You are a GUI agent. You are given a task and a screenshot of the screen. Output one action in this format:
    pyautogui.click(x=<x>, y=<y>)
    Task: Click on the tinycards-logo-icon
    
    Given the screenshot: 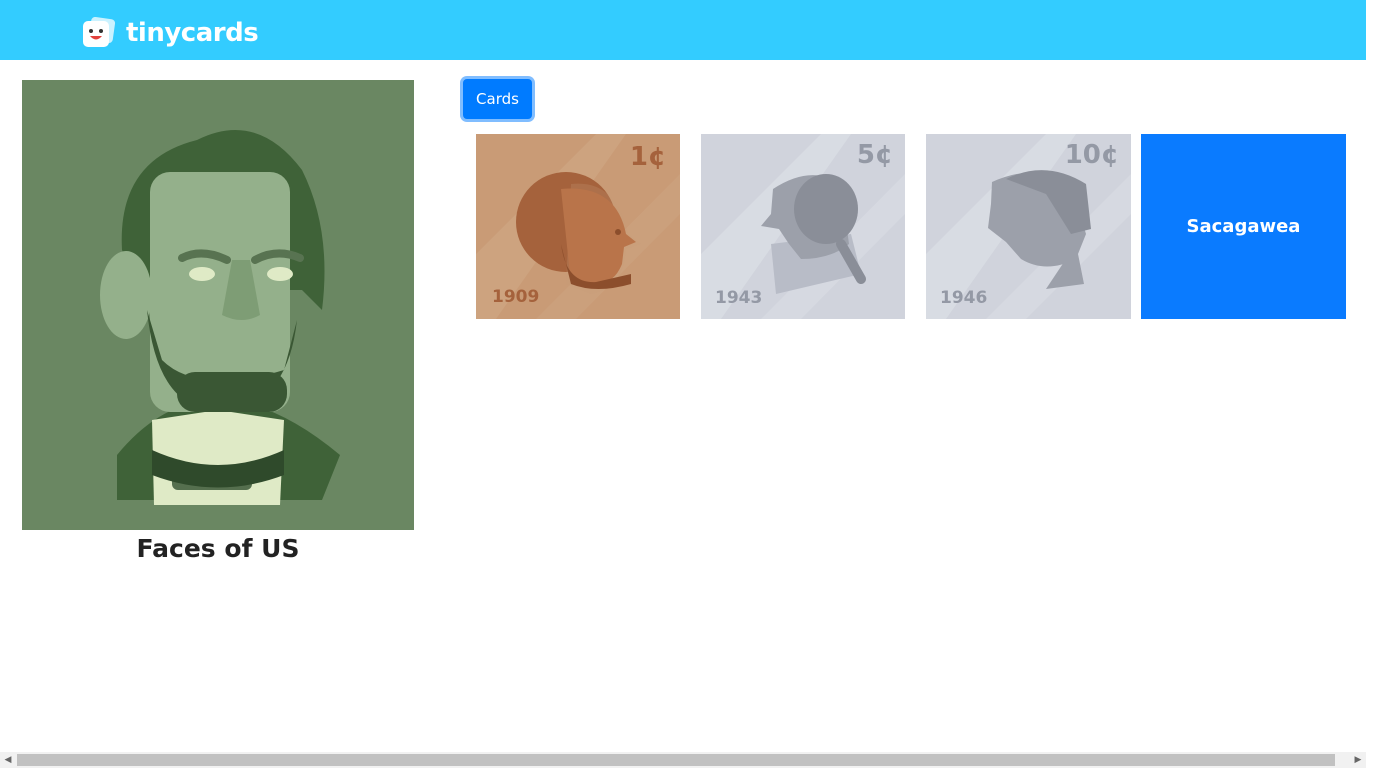 What is the action you would take?
    pyautogui.click(x=99, y=32)
    